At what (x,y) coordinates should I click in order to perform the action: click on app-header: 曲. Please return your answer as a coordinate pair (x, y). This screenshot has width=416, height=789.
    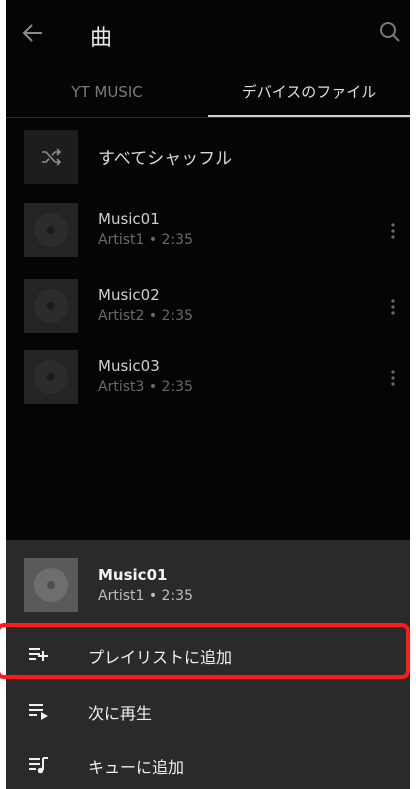
    Looking at the image, I should click on (208, 35).